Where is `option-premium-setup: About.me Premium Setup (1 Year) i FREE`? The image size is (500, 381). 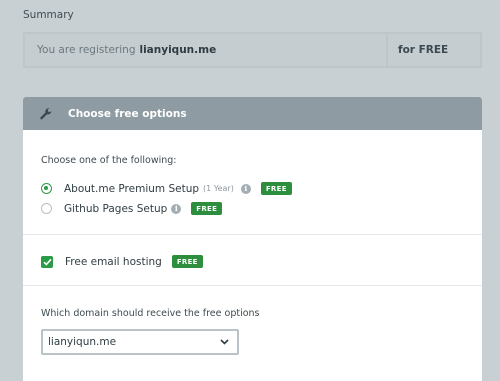 option-premium-setup: About.me Premium Setup (1 Year) i FREE is located at coordinates (166, 188).